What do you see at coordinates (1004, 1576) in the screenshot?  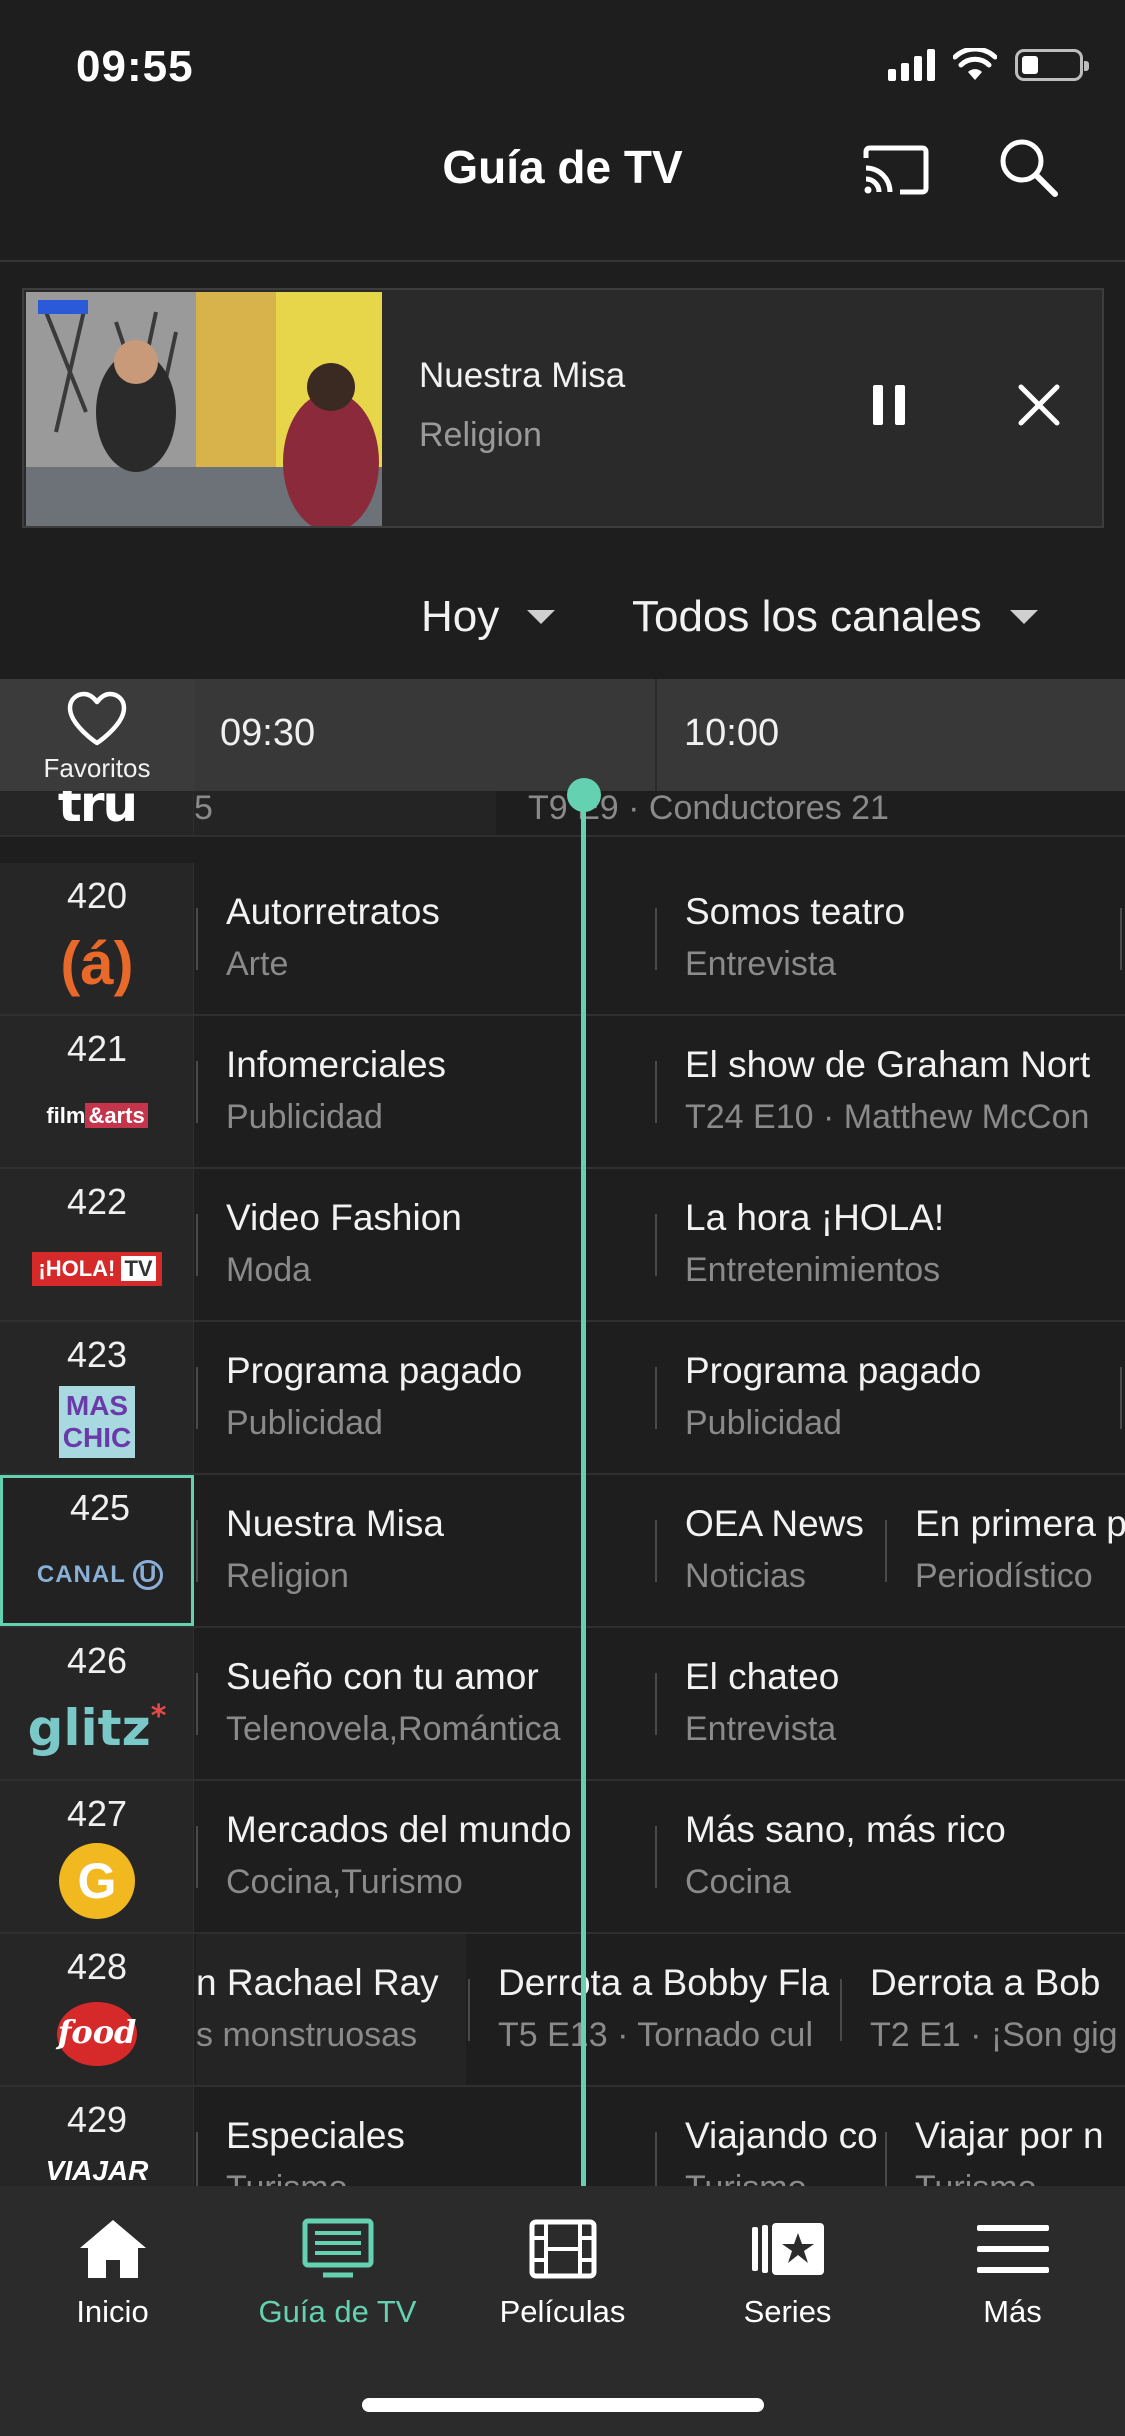 I see `program-genre: Periodístico` at bounding box center [1004, 1576].